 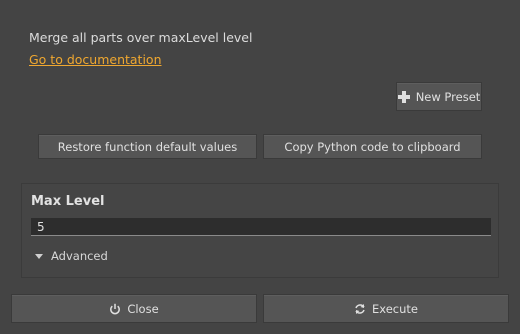 What do you see at coordinates (395, 308) in the screenshot?
I see `execute-label: Execute` at bounding box center [395, 308].